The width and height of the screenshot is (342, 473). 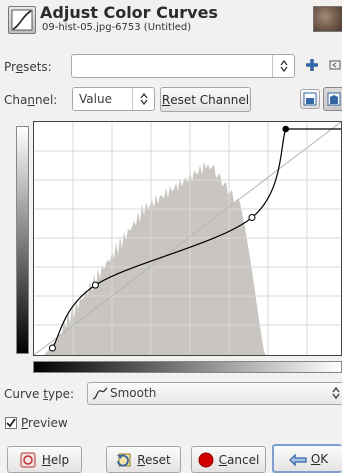 I want to click on preset-menu-icon, so click(x=334, y=65).